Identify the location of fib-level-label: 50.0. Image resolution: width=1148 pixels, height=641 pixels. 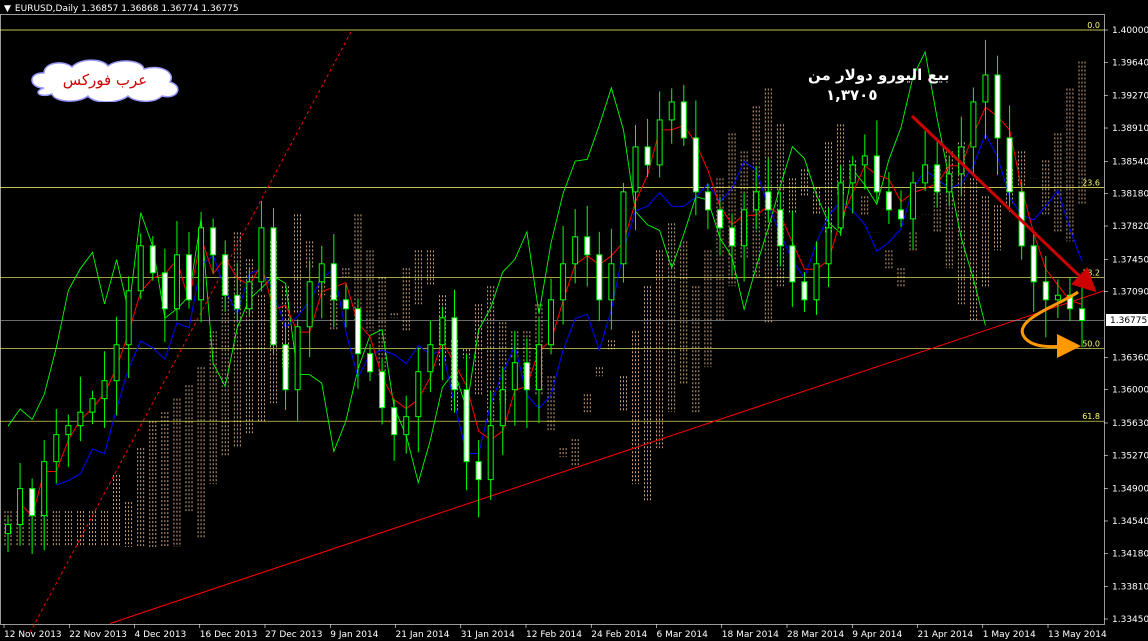
(1091, 343).